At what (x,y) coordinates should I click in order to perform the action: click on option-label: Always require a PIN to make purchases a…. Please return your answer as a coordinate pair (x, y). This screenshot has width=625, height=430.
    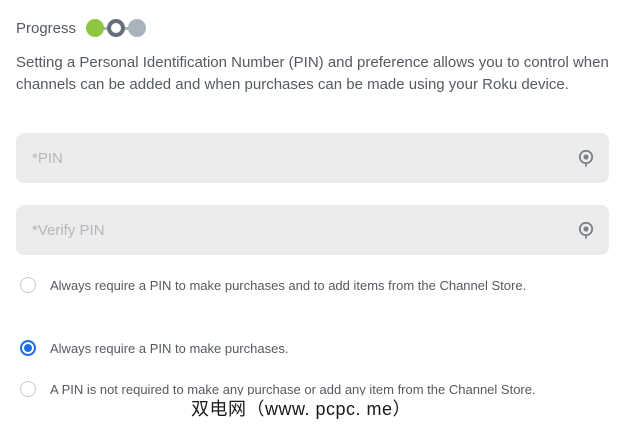
    Looking at the image, I should click on (288, 285).